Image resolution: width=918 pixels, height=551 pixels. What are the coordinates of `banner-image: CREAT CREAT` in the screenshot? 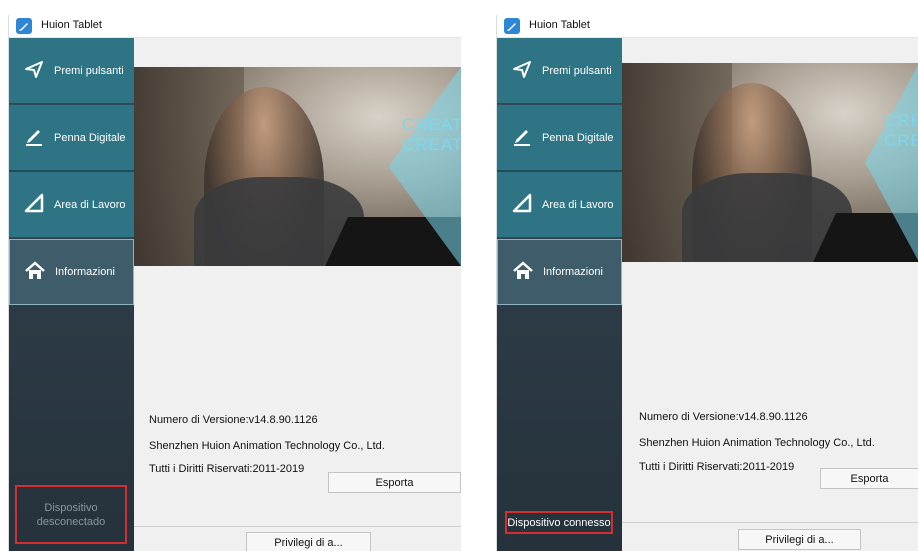 It's located at (297, 166).